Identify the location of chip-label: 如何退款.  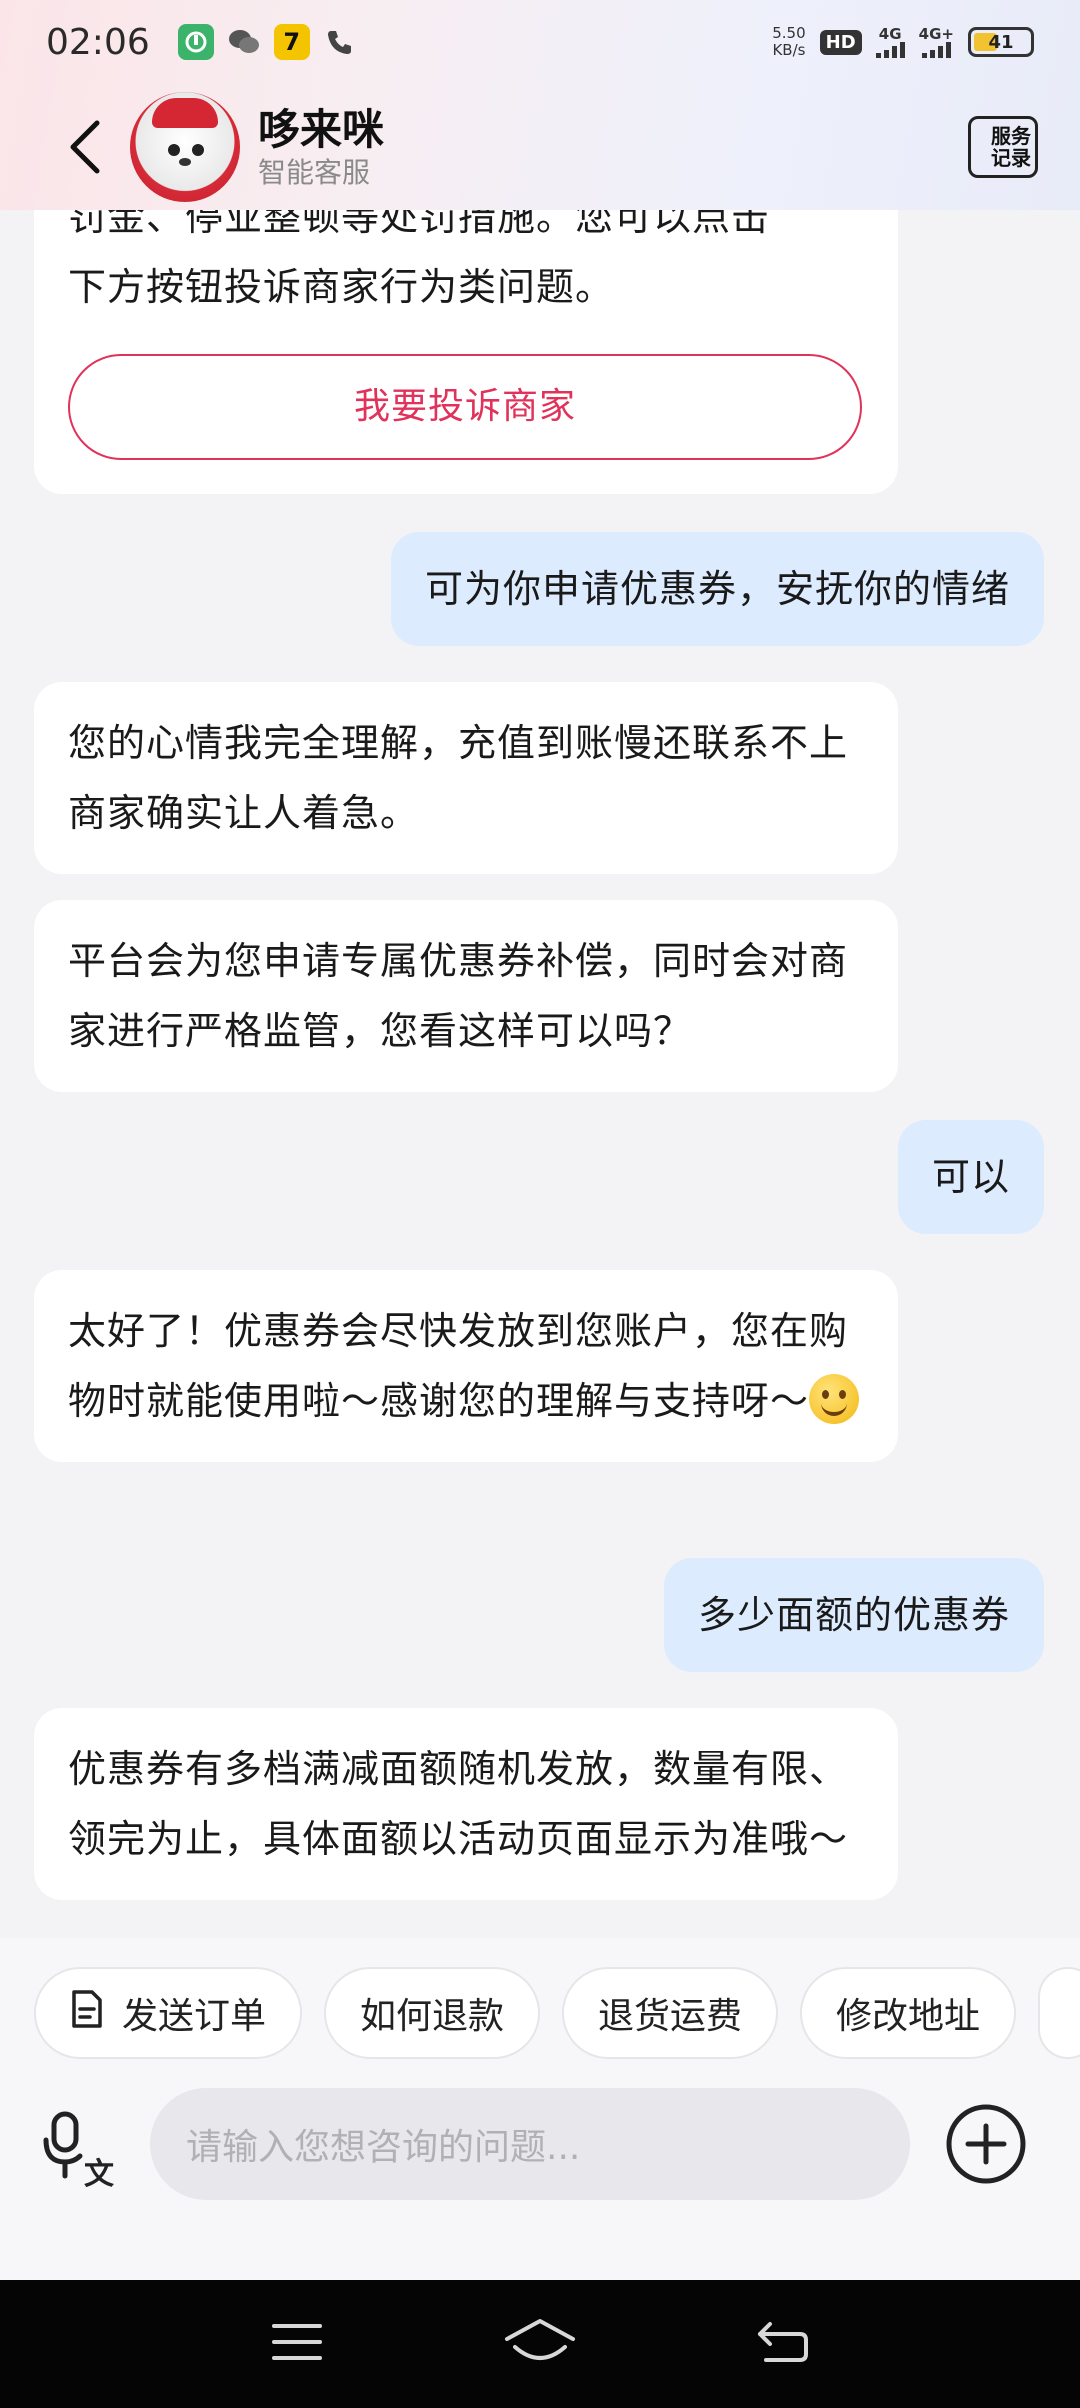
(432, 2016).